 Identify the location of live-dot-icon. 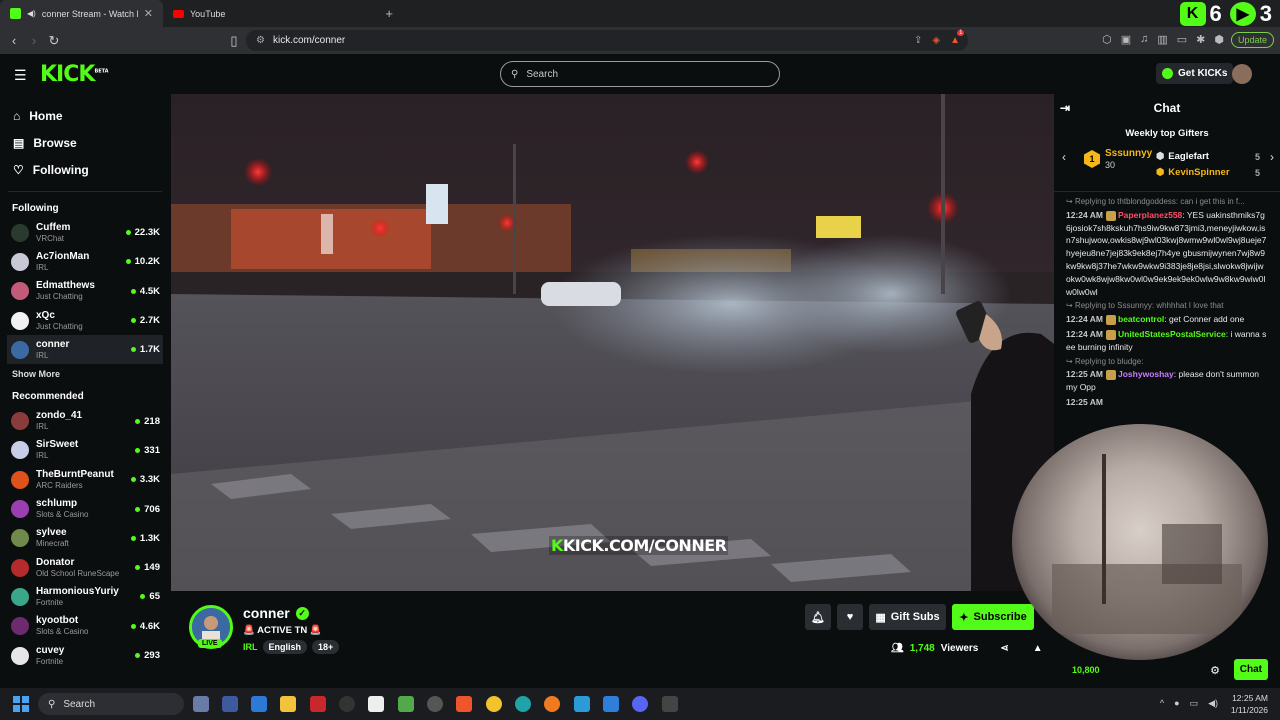
(133, 626).